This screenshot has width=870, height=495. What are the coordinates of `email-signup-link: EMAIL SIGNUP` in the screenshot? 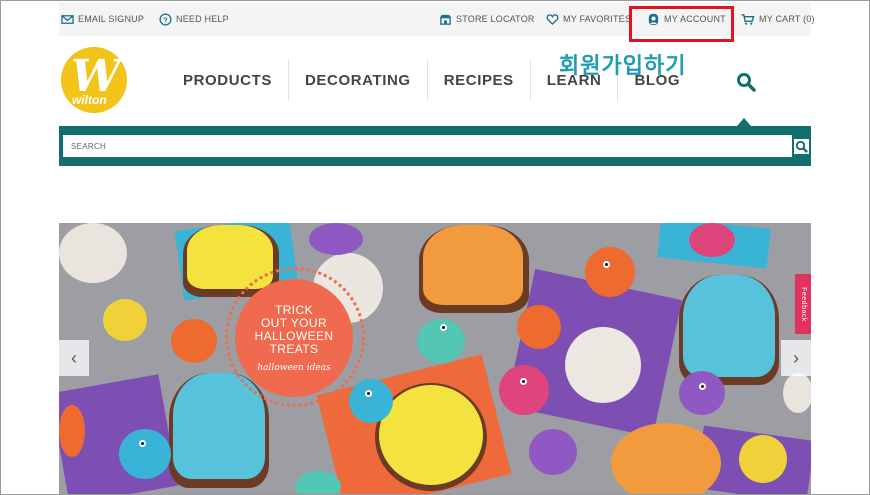 It's located at (102, 19).